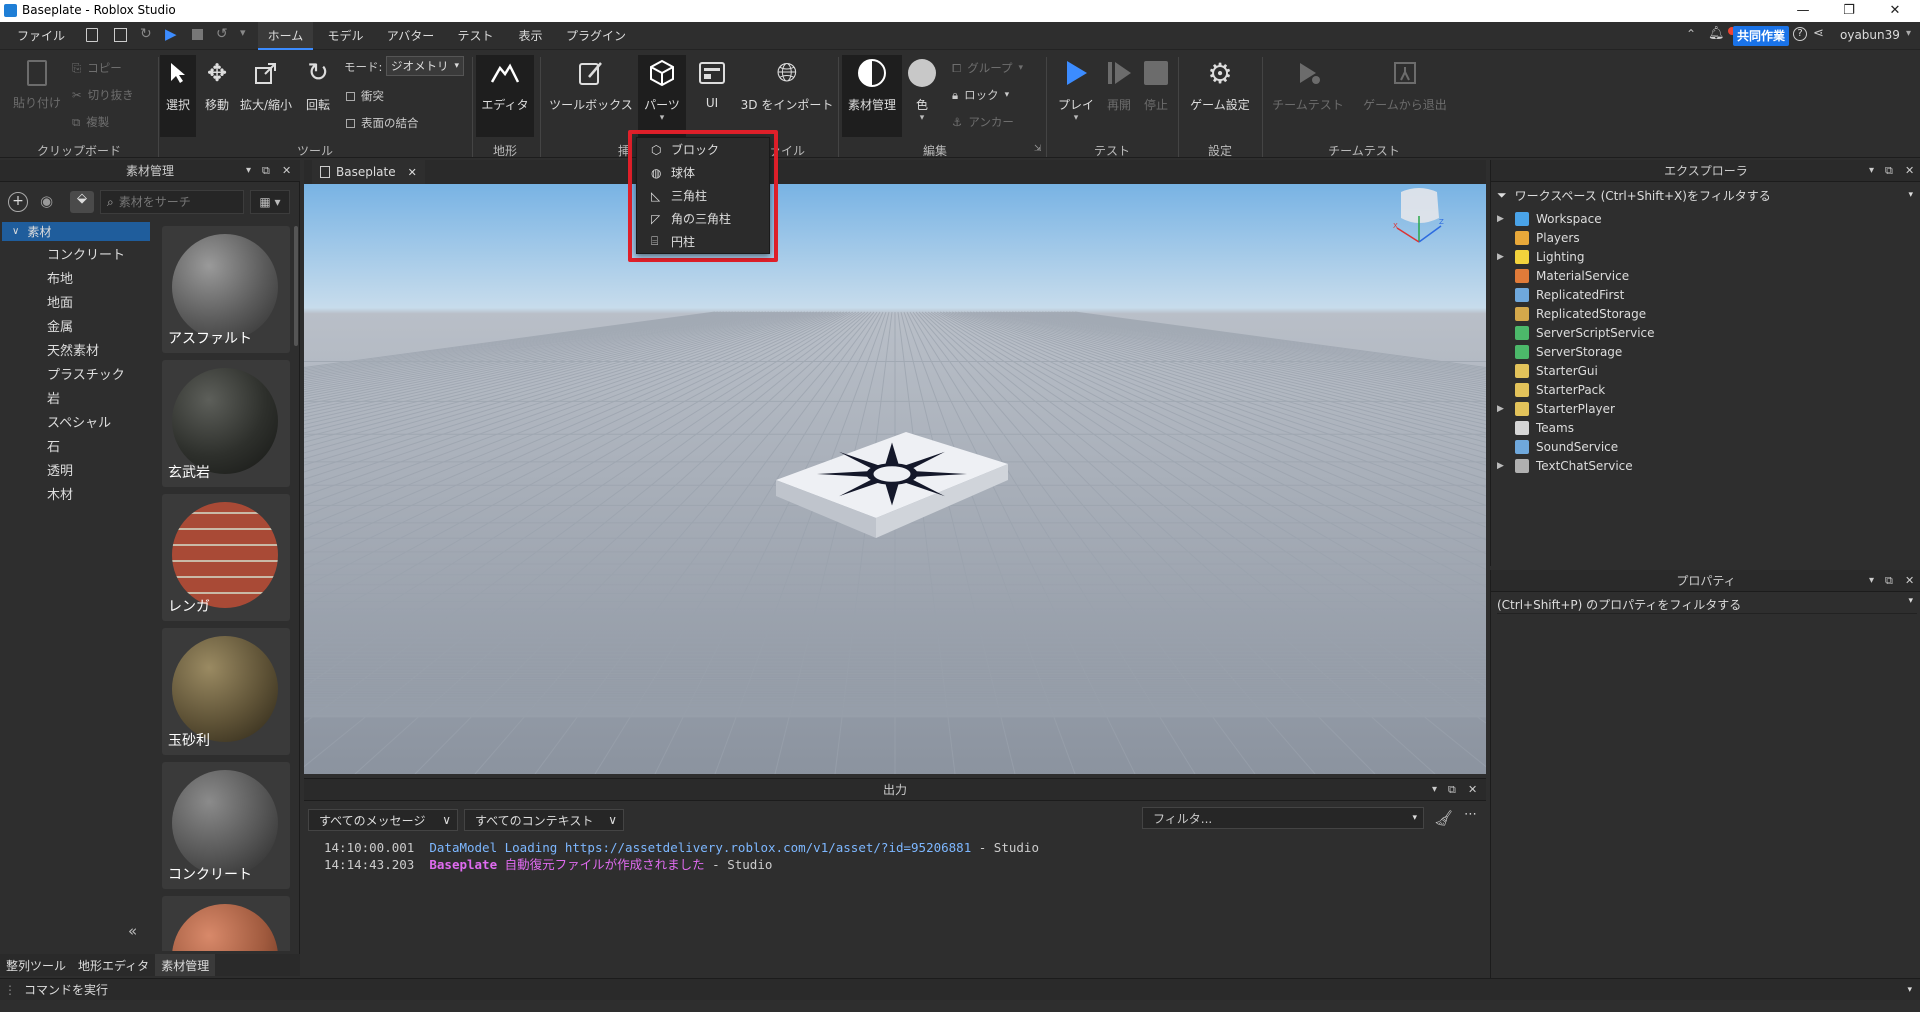 The height and width of the screenshot is (1012, 1920). What do you see at coordinates (382, 123) in the screenshot?
I see `join-surfaces-checkbox: 表面の結合` at bounding box center [382, 123].